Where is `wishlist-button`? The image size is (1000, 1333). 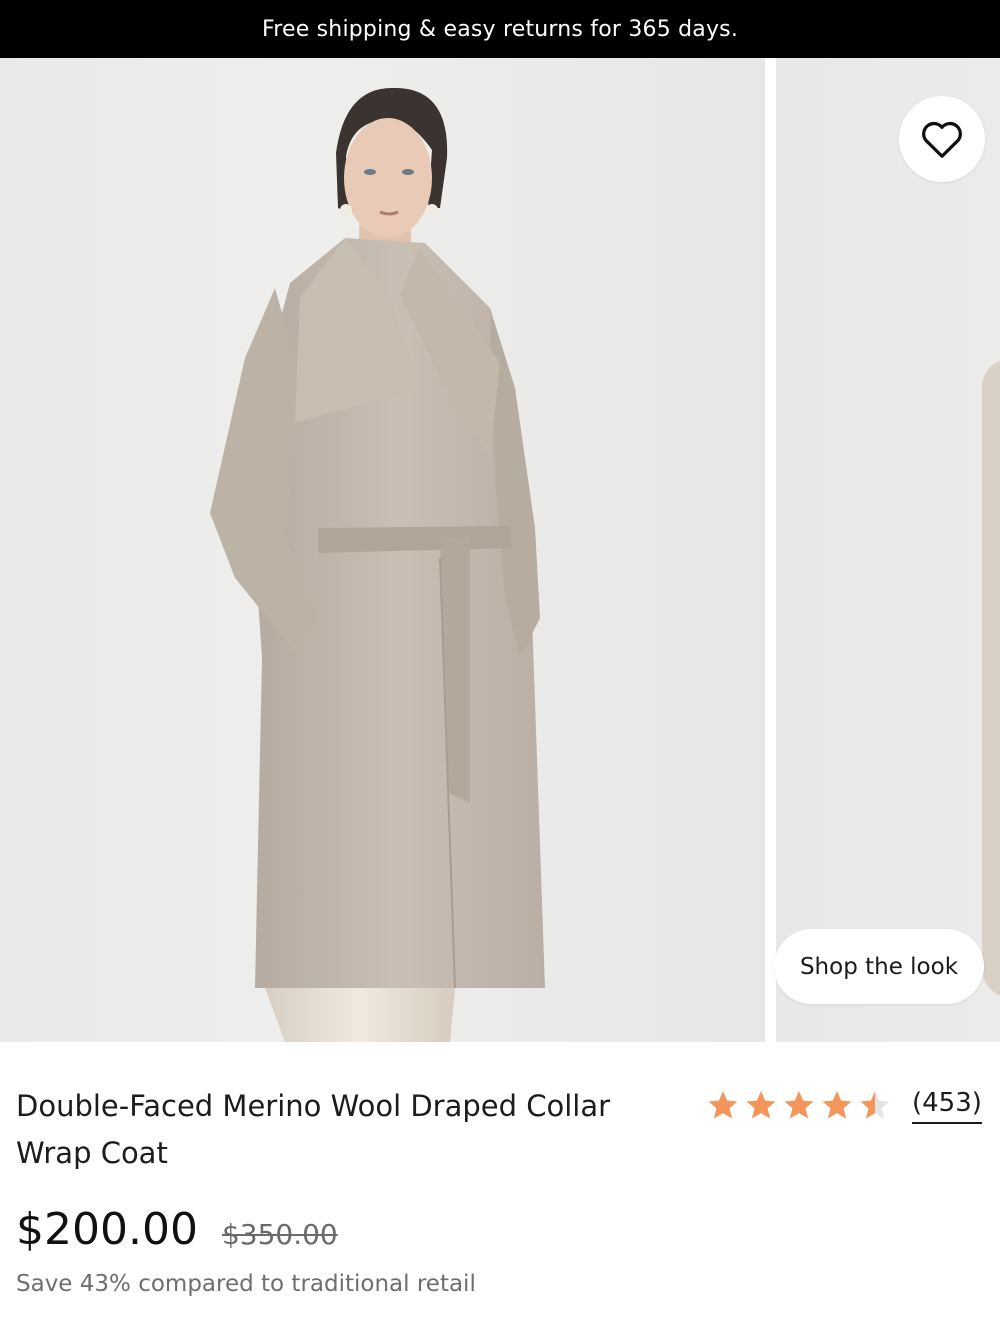 wishlist-button is located at coordinates (942, 139).